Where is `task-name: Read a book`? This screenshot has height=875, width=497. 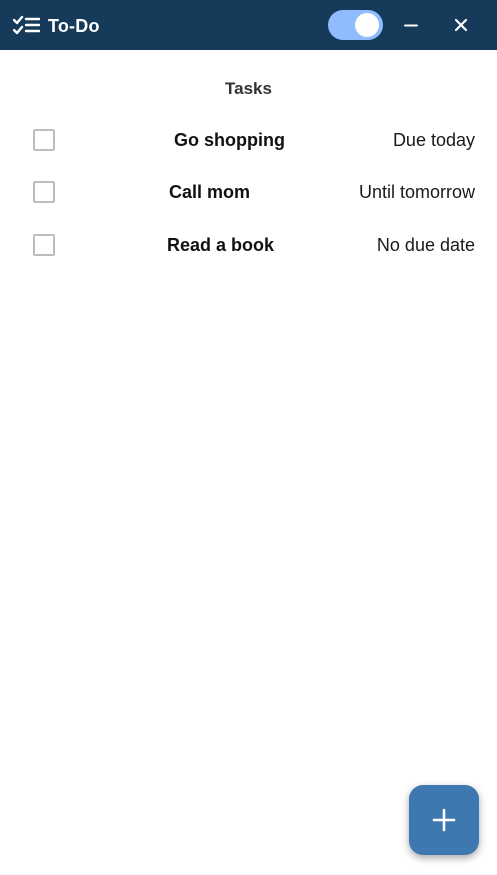 task-name: Read a book is located at coordinates (221, 245).